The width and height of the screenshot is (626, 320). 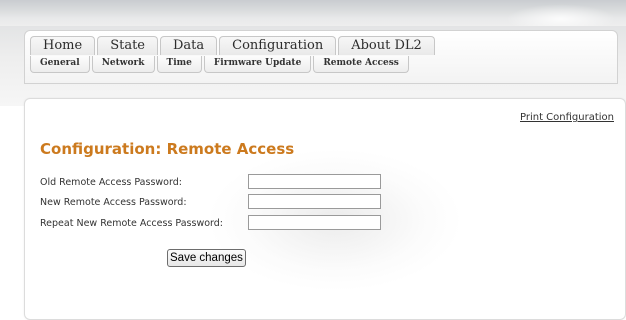 I want to click on main-nav-tabs: Home State Data Configuration About DL2, so click(x=233, y=46).